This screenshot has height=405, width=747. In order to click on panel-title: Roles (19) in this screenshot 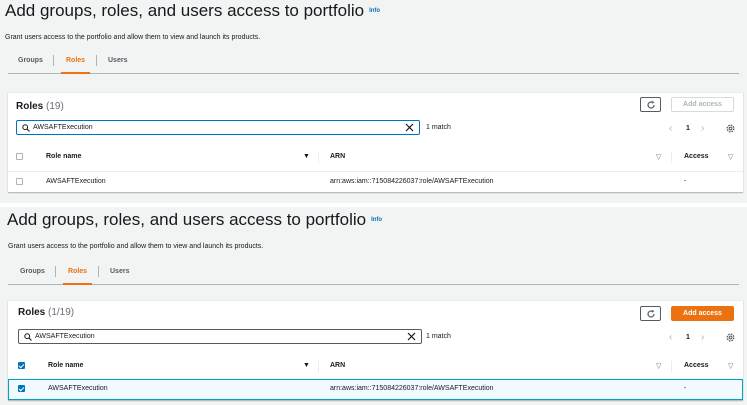, I will do `click(40, 106)`.